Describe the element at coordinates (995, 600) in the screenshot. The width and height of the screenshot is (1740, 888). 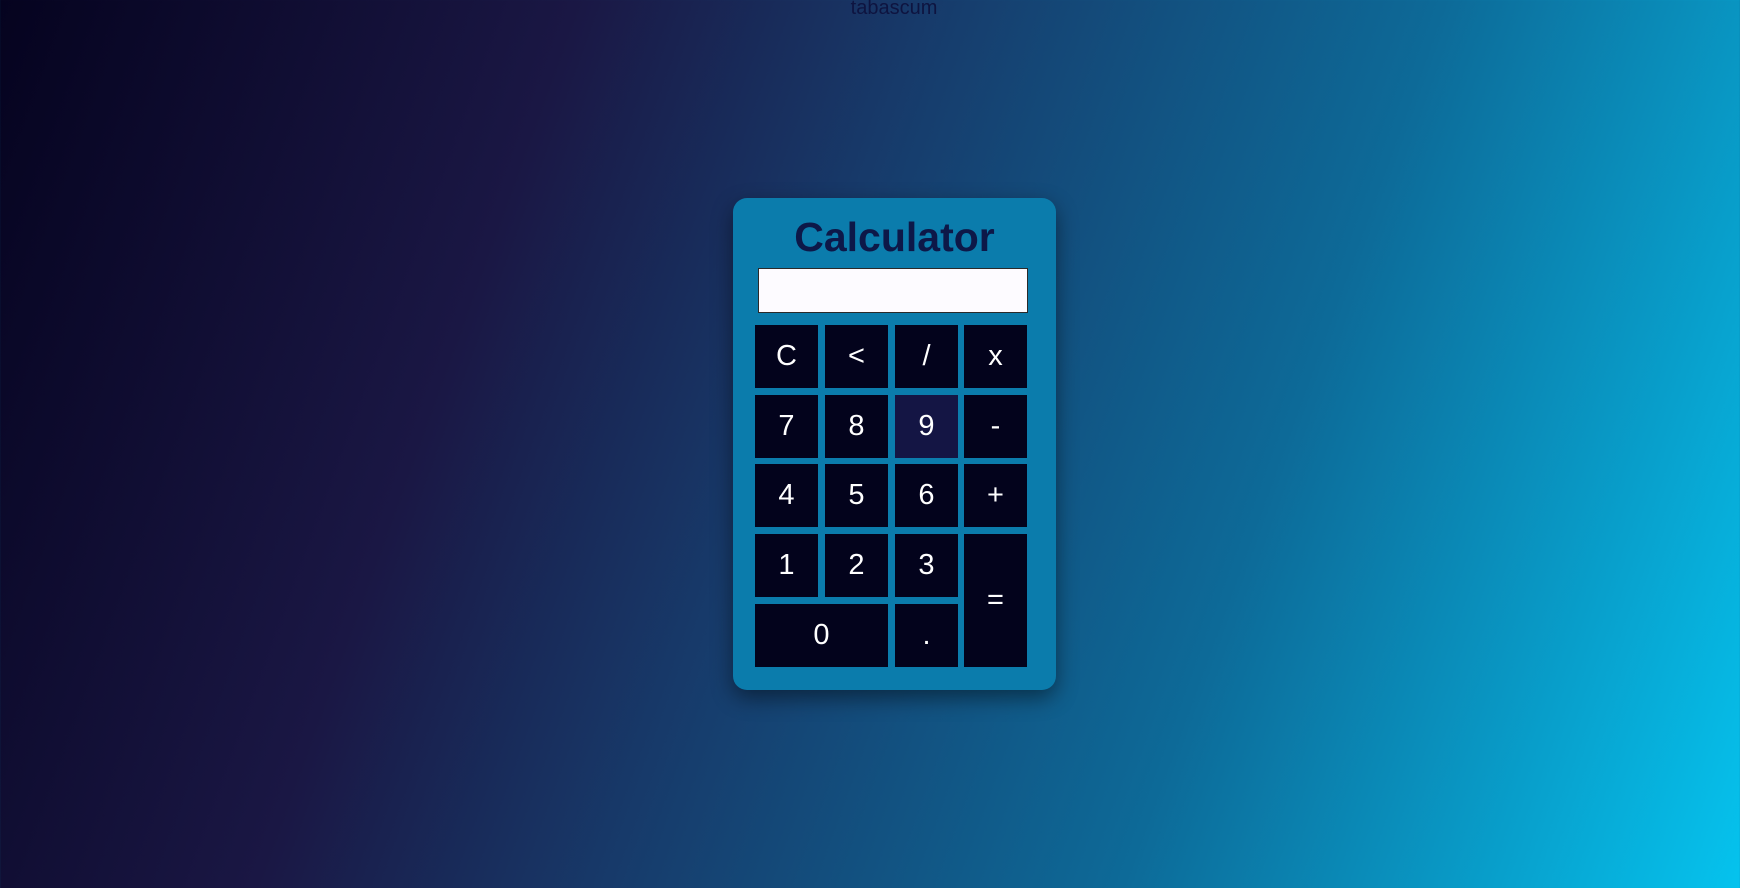
I see `equals-button: =` at that location.